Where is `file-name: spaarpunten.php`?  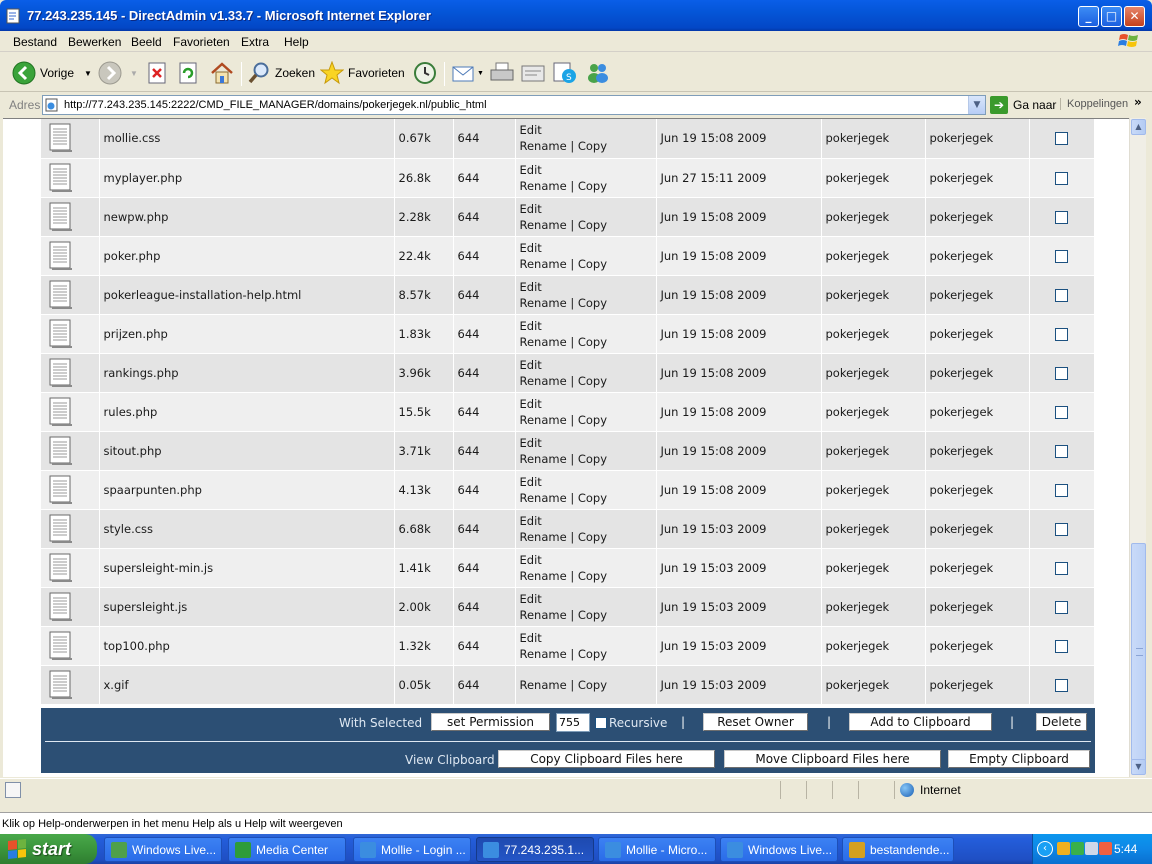 file-name: spaarpunten.php is located at coordinates (247, 490).